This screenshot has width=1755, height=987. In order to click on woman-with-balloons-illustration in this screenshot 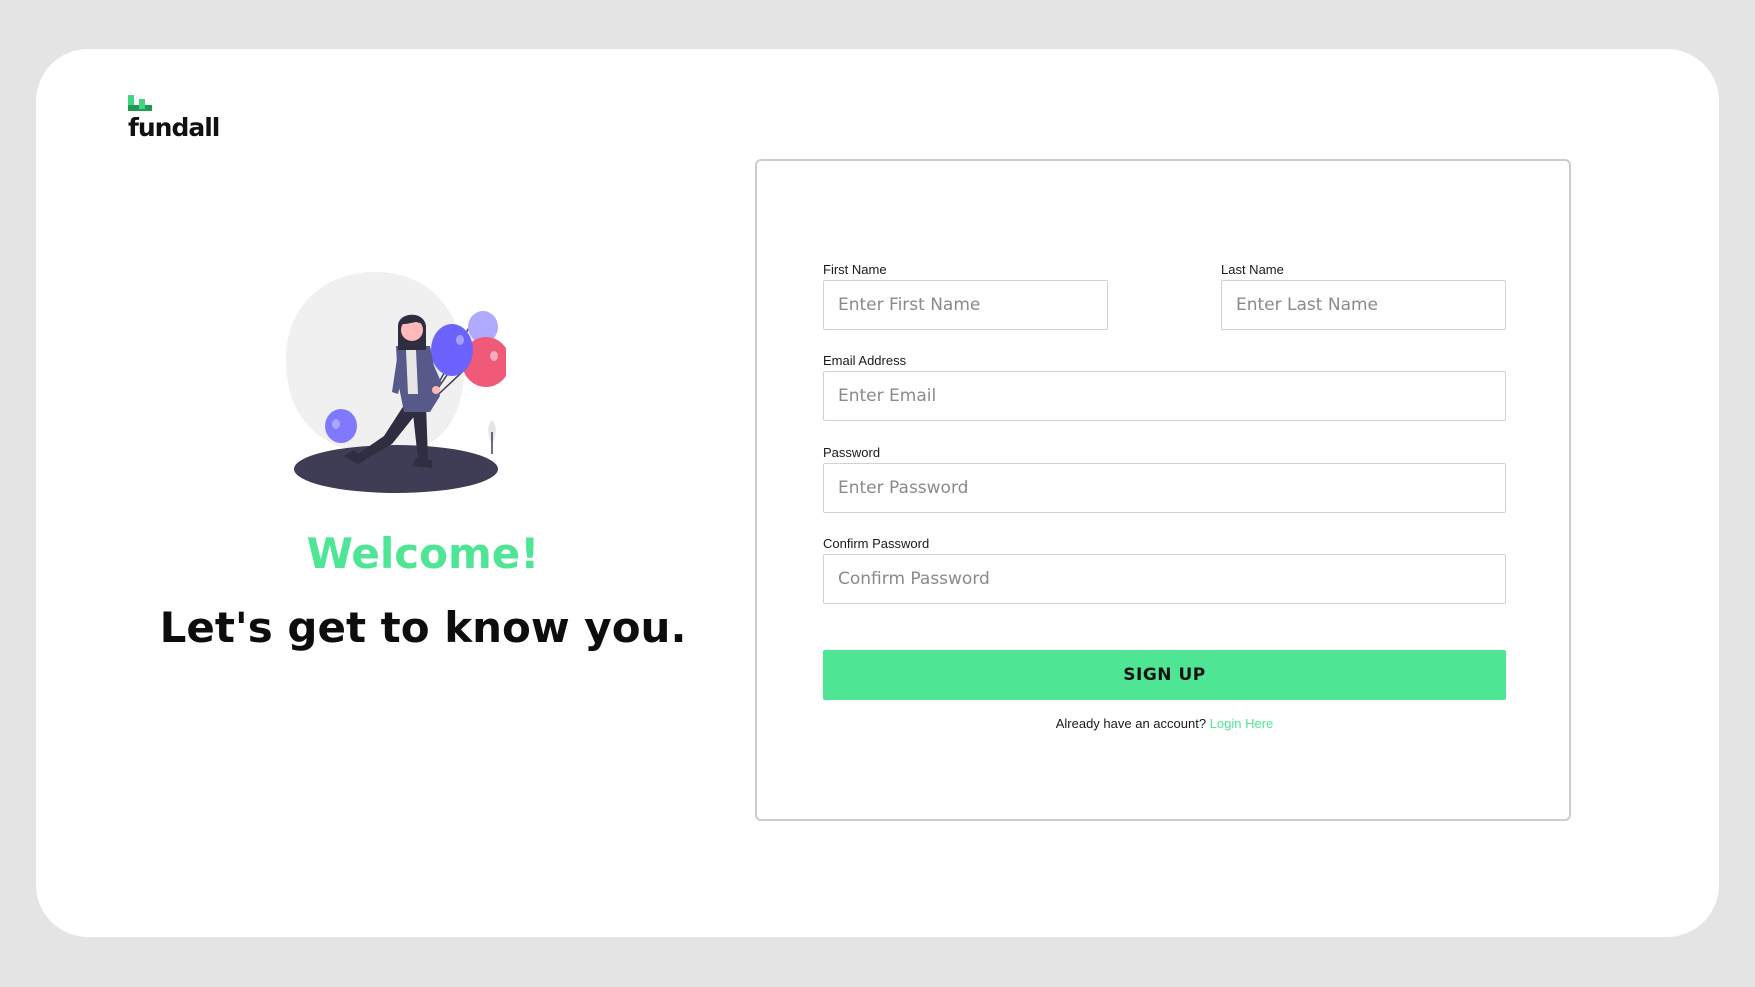, I will do `click(395, 382)`.